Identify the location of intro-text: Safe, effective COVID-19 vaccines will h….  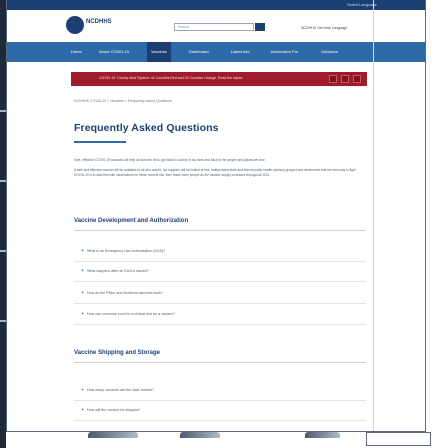
(219, 167).